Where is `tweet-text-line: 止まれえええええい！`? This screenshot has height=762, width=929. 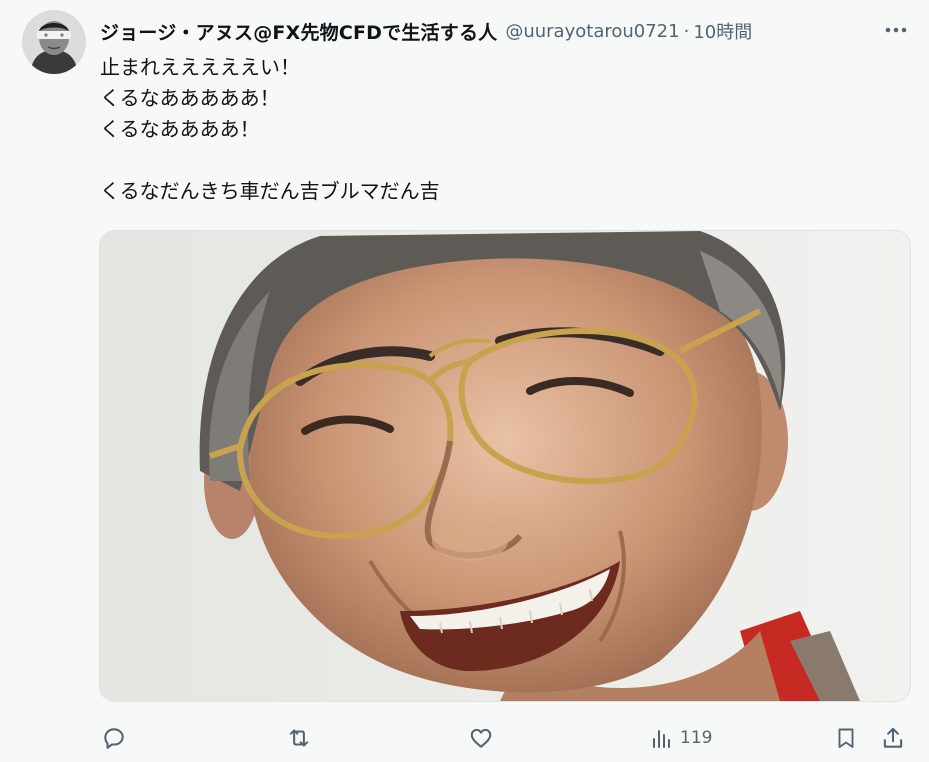
tweet-text-line: 止まれえええええい！ is located at coordinates (200, 67).